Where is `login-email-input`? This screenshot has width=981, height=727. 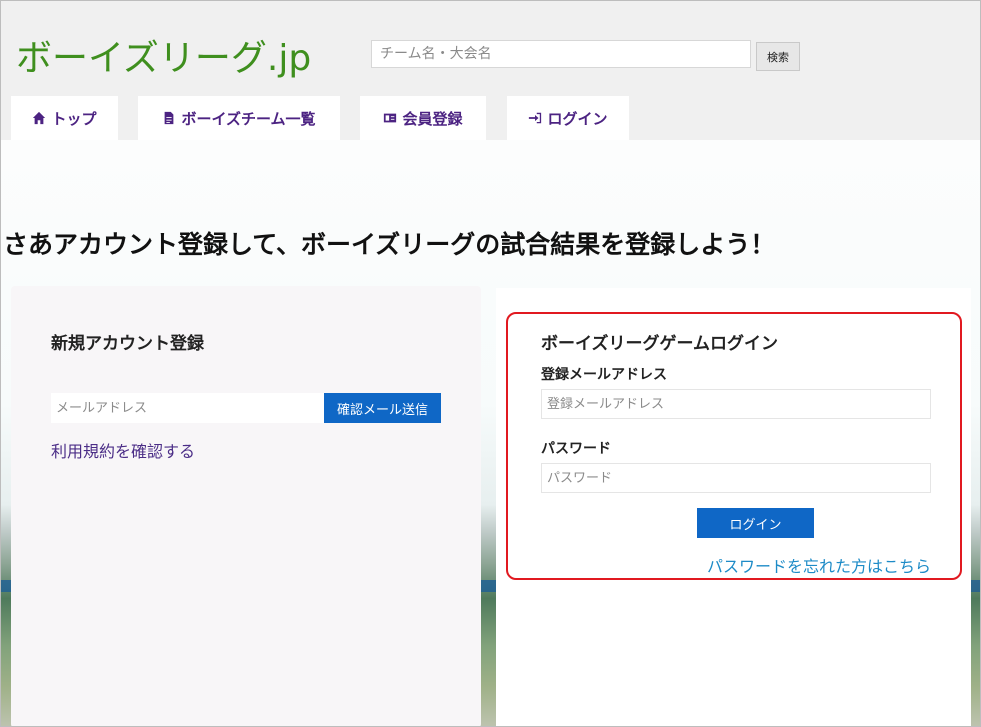
login-email-input is located at coordinates (736, 404).